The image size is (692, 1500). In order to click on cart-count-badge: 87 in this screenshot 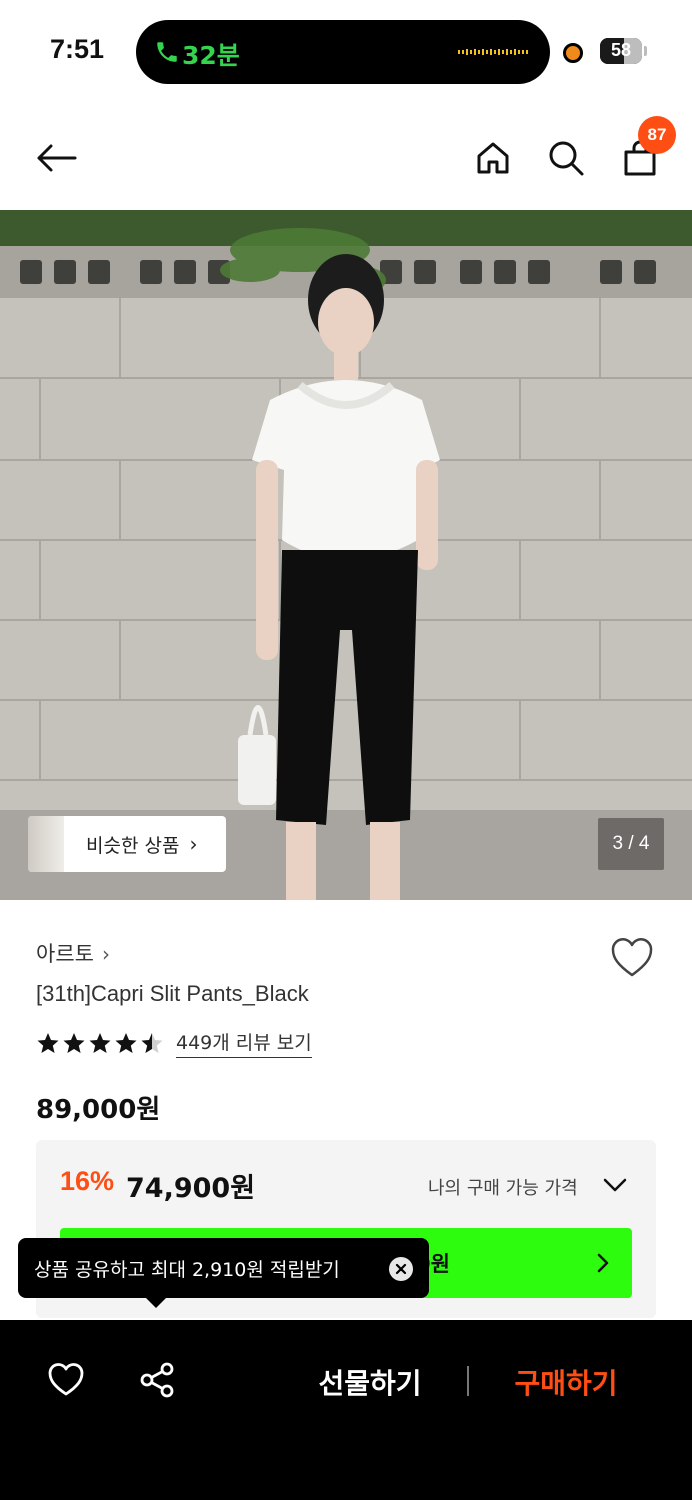, I will do `click(657, 135)`.